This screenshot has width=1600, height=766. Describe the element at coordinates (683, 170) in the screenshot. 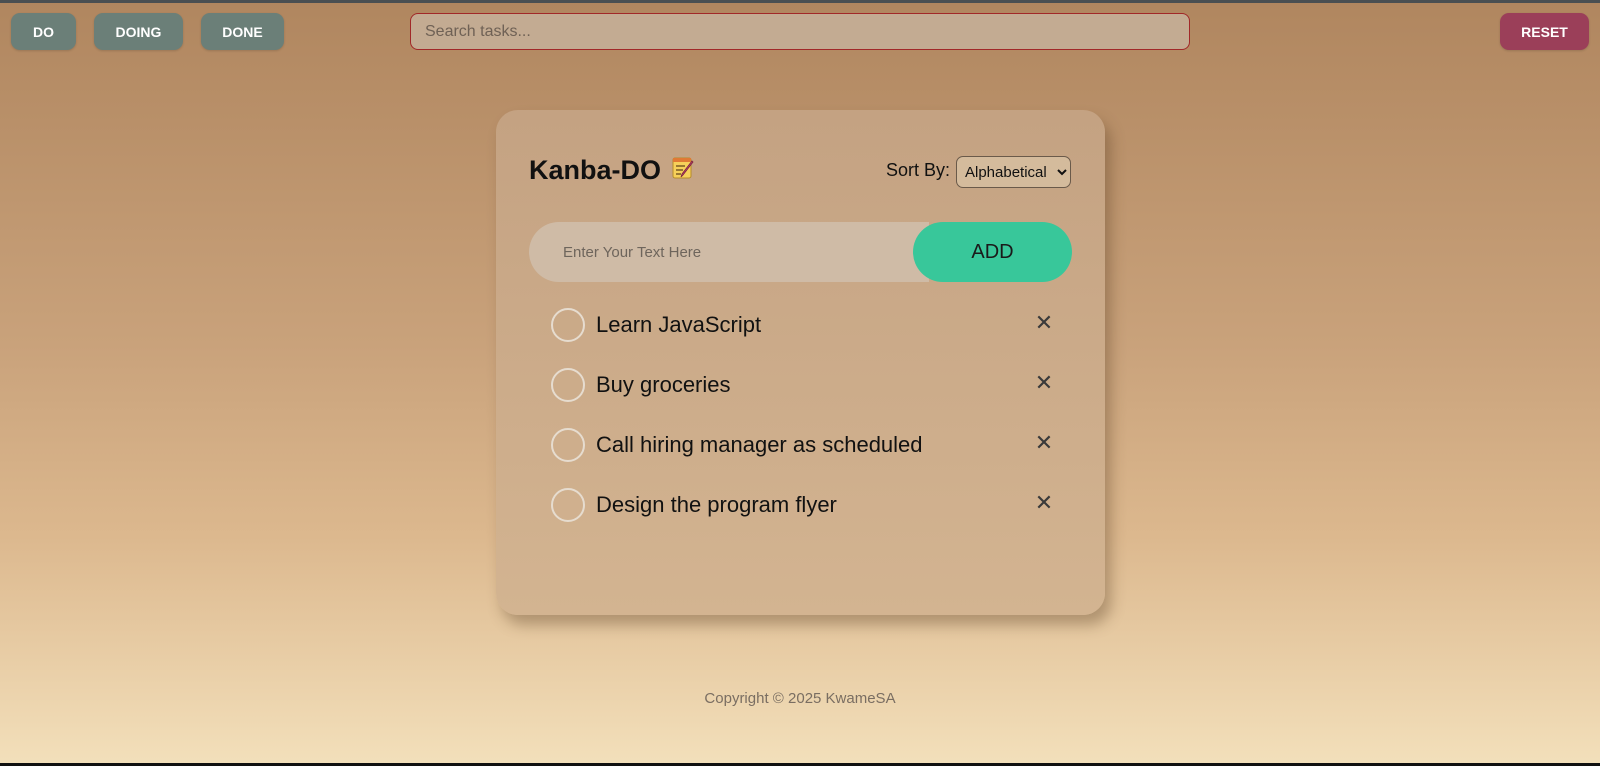

I see `memo-icon` at that location.